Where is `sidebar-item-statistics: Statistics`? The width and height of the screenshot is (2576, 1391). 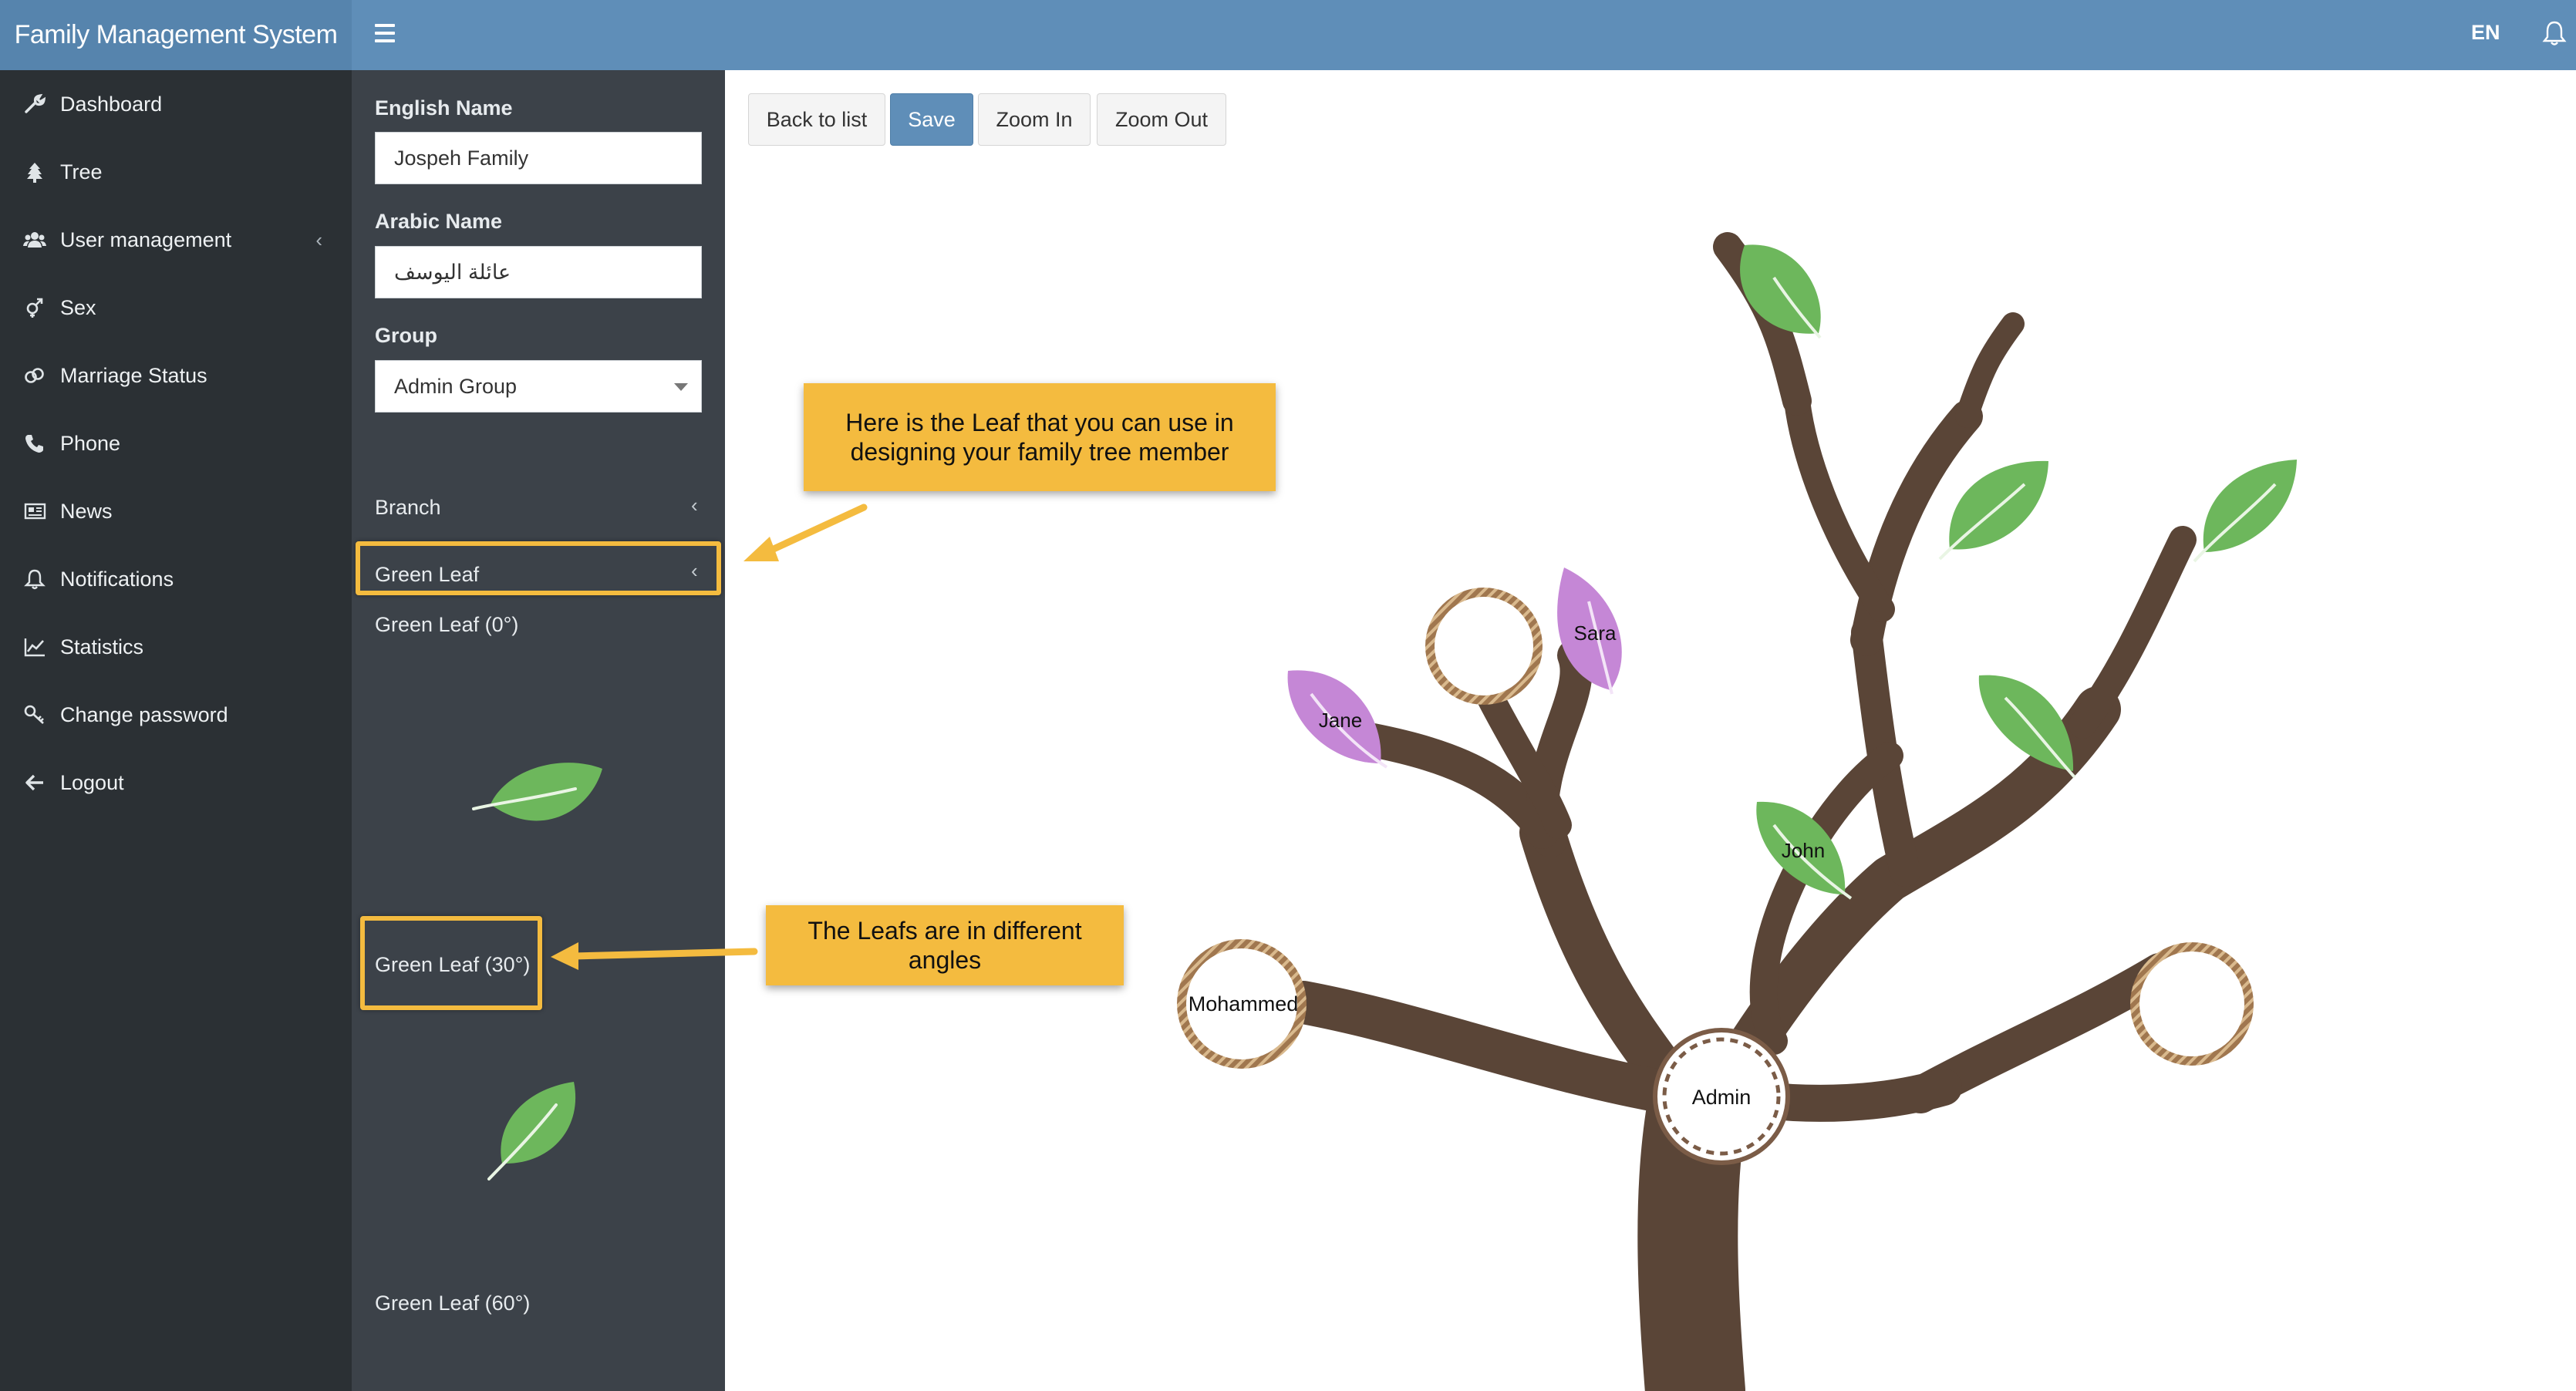
sidebar-item-statistics: Statistics is located at coordinates (176, 647).